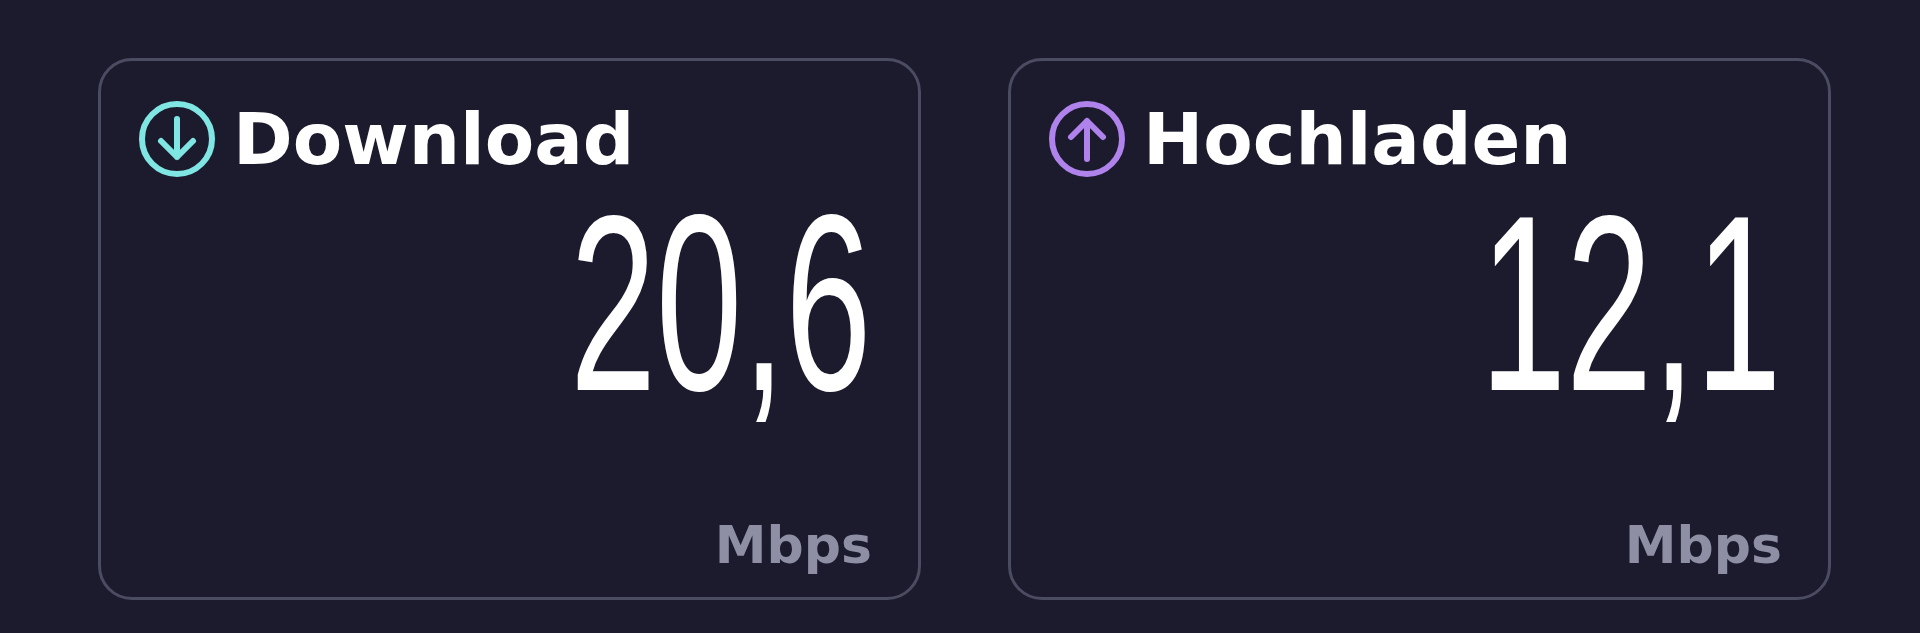 This screenshot has width=1920, height=633. I want to click on card-title: Hochladen, so click(1357, 139).